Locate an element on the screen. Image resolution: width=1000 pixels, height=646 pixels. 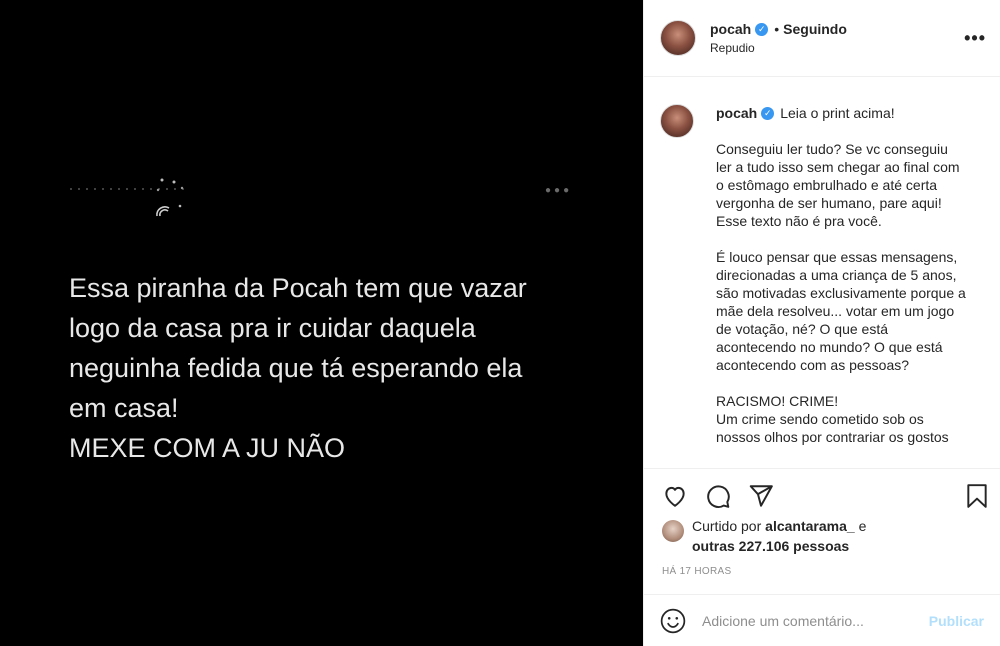
caption-lead: Leia o print acima! is located at coordinates (837, 113).